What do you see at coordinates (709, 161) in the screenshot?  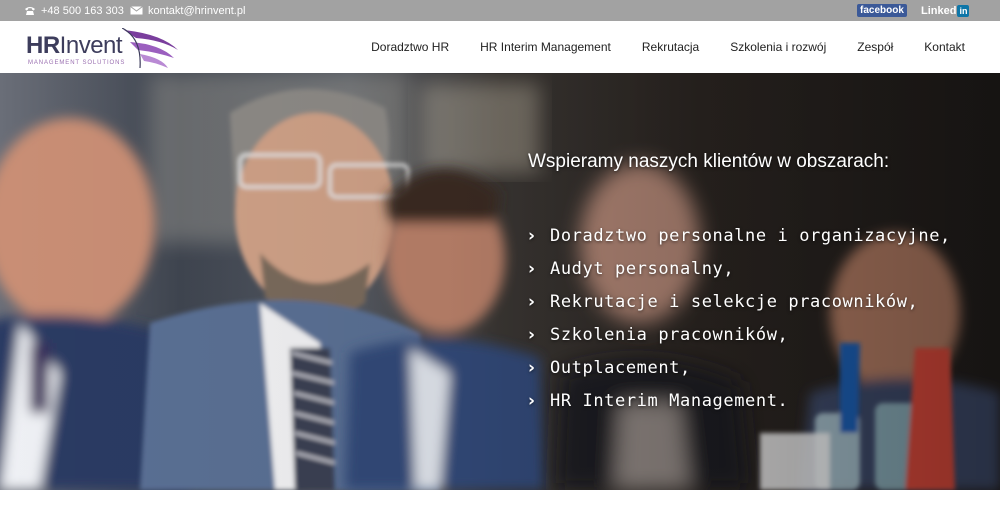 I see `hero-heading: Wspieramy naszych klientów w obszarach:` at bounding box center [709, 161].